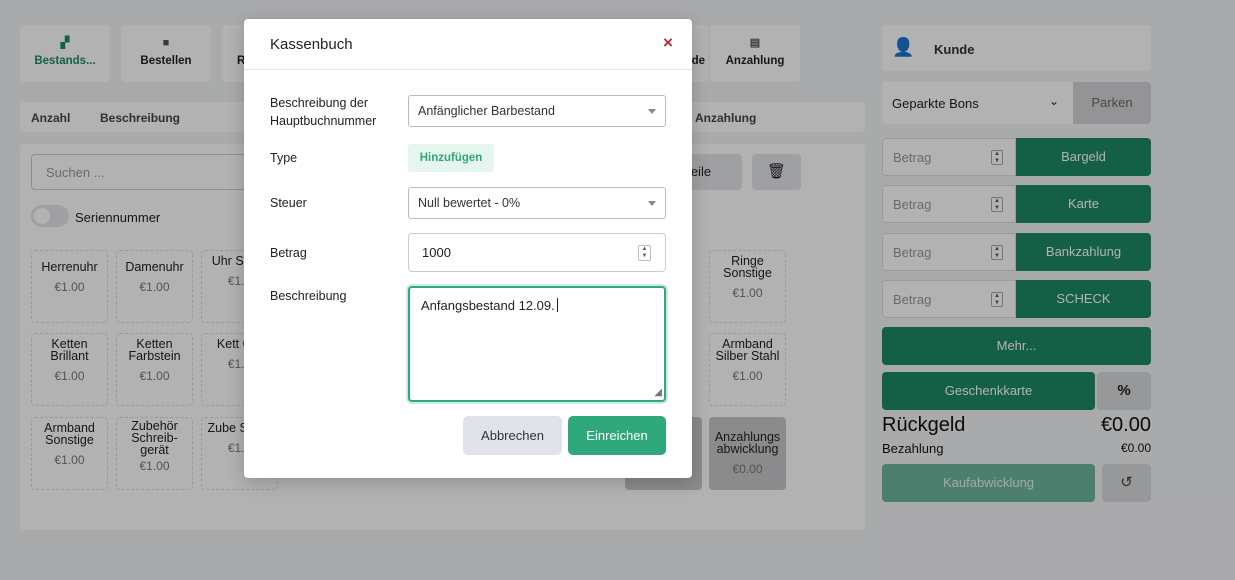 The width and height of the screenshot is (1235, 580). What do you see at coordinates (537, 344) in the screenshot?
I see `description-textarea: Anfangsbestand 12.09. ◢` at bounding box center [537, 344].